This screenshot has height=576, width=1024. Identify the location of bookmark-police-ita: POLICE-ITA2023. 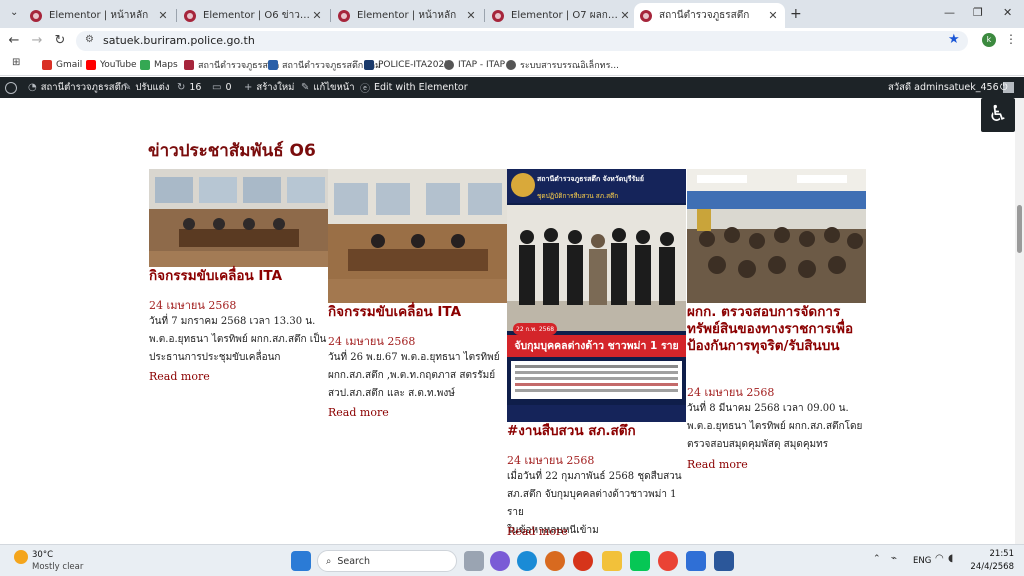
(407, 65).